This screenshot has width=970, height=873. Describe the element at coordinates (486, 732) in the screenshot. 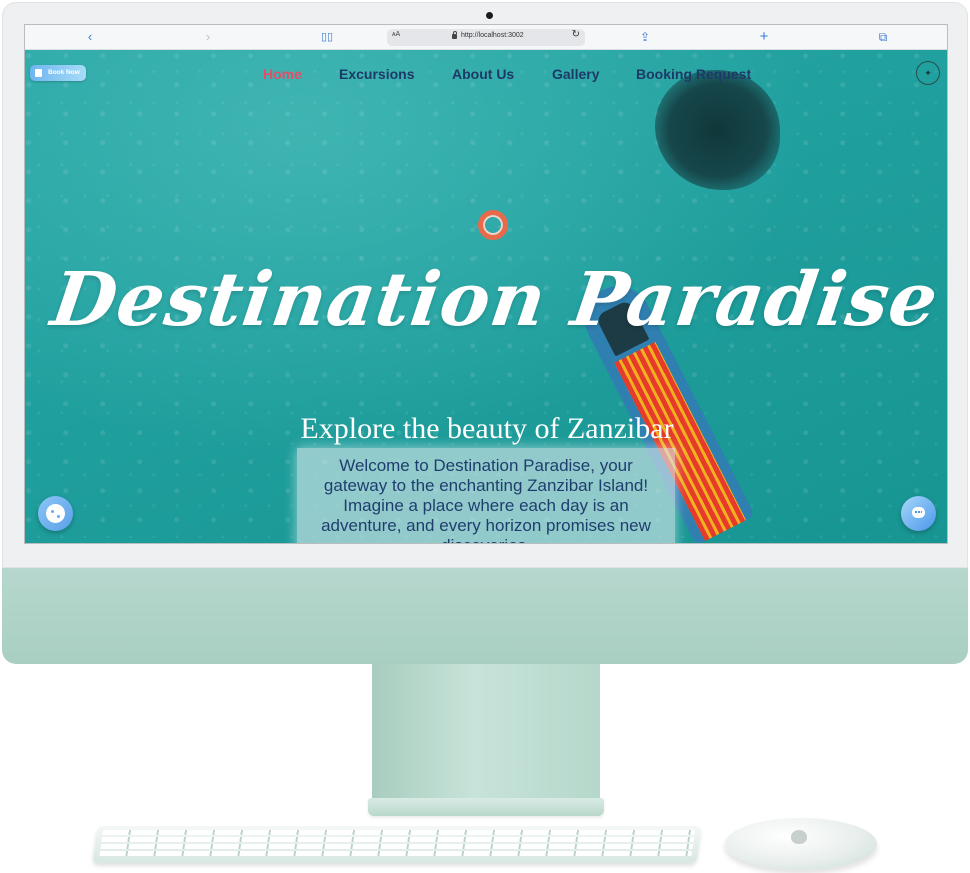

I see `imac-stand` at that location.